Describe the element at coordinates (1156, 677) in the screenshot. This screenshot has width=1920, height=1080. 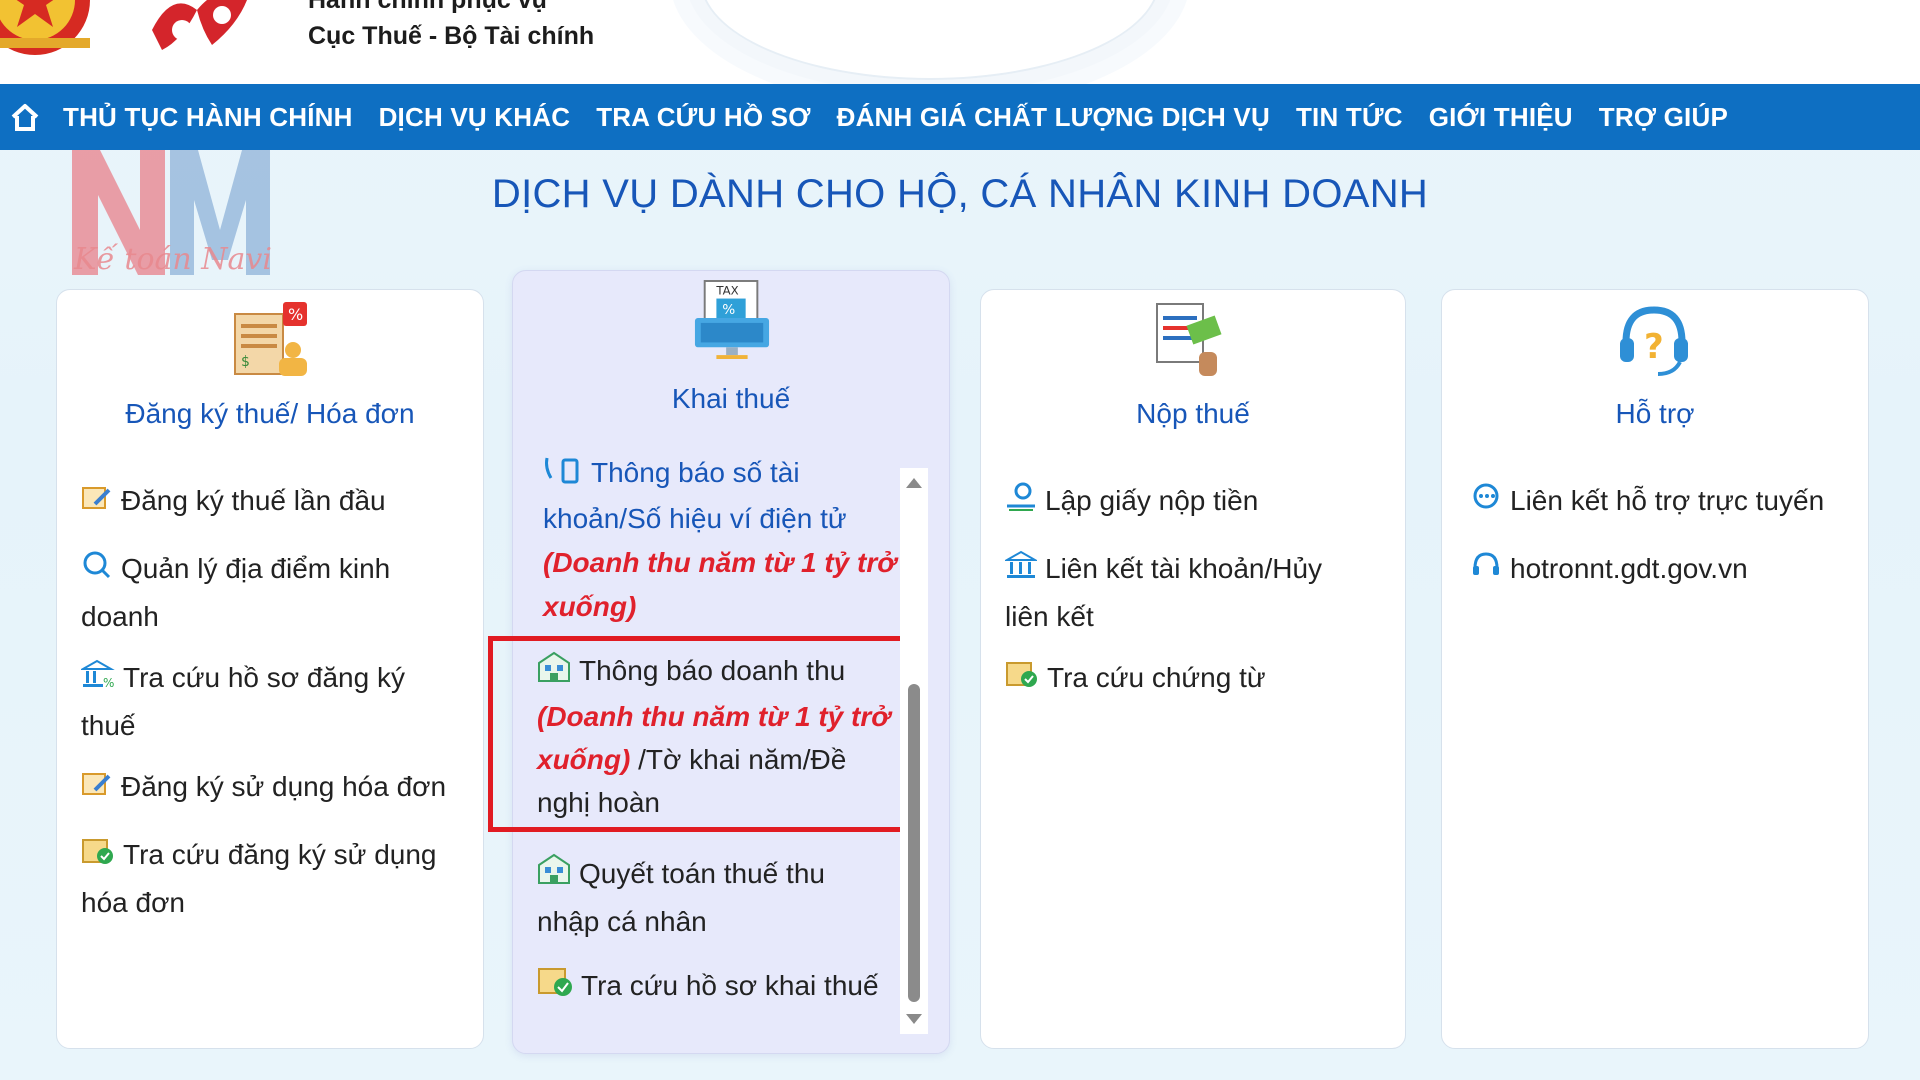
I see `item-label: Tra cứu chứng từ` at that location.